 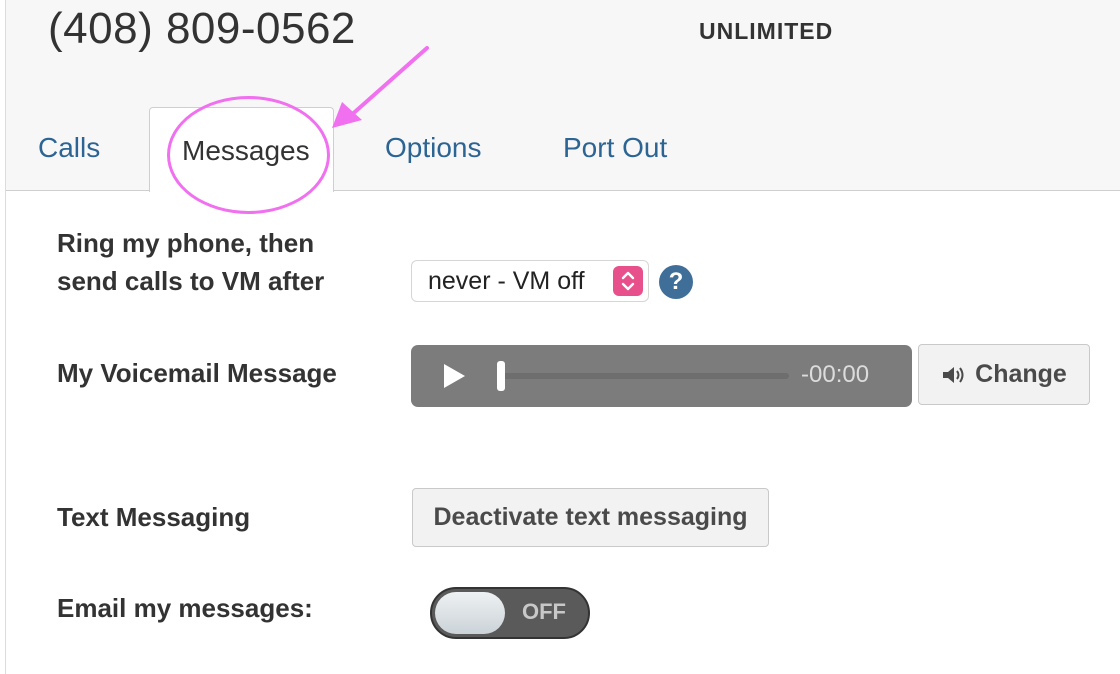 What do you see at coordinates (510, 613) in the screenshot?
I see `email-messages-toggle: OFF` at bounding box center [510, 613].